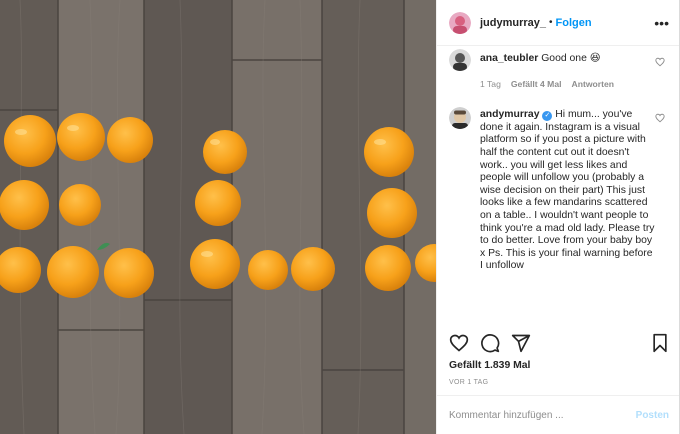 The height and width of the screenshot is (434, 680). I want to click on comment-icon, so click(490, 343).